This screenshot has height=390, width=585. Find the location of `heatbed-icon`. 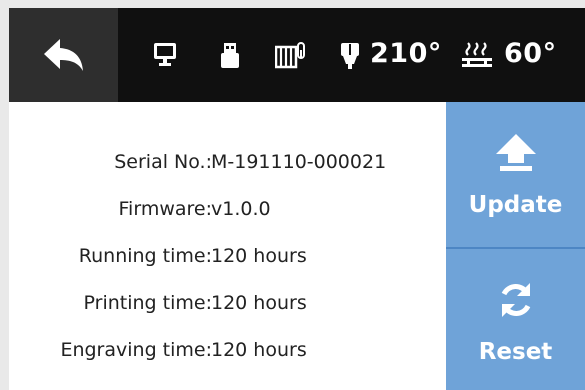

heatbed-icon is located at coordinates (291, 56).